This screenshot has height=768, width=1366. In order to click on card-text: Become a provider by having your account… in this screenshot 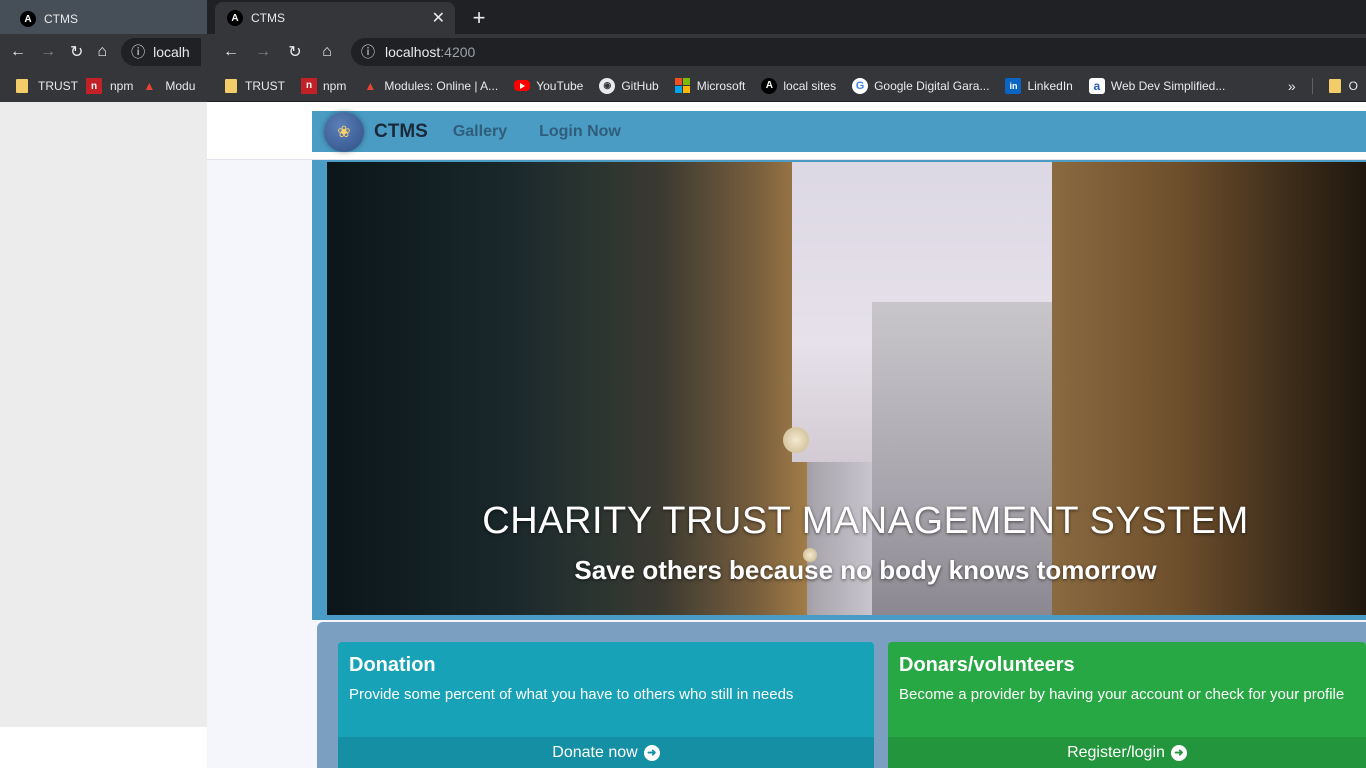, I will do `click(1122, 694)`.